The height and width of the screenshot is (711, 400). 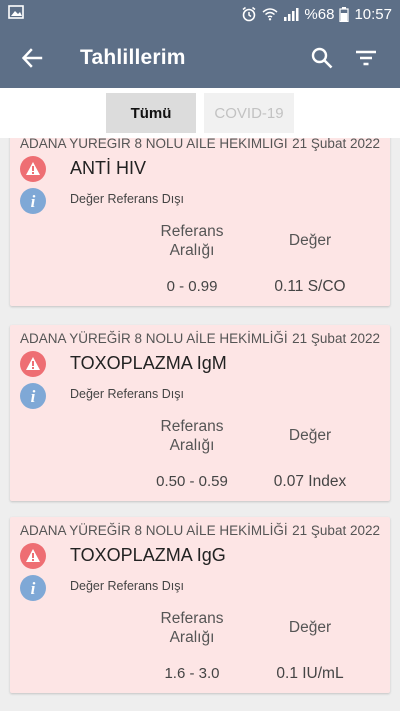 What do you see at coordinates (310, 481) in the screenshot?
I see `result-value: 0.07 Index` at bounding box center [310, 481].